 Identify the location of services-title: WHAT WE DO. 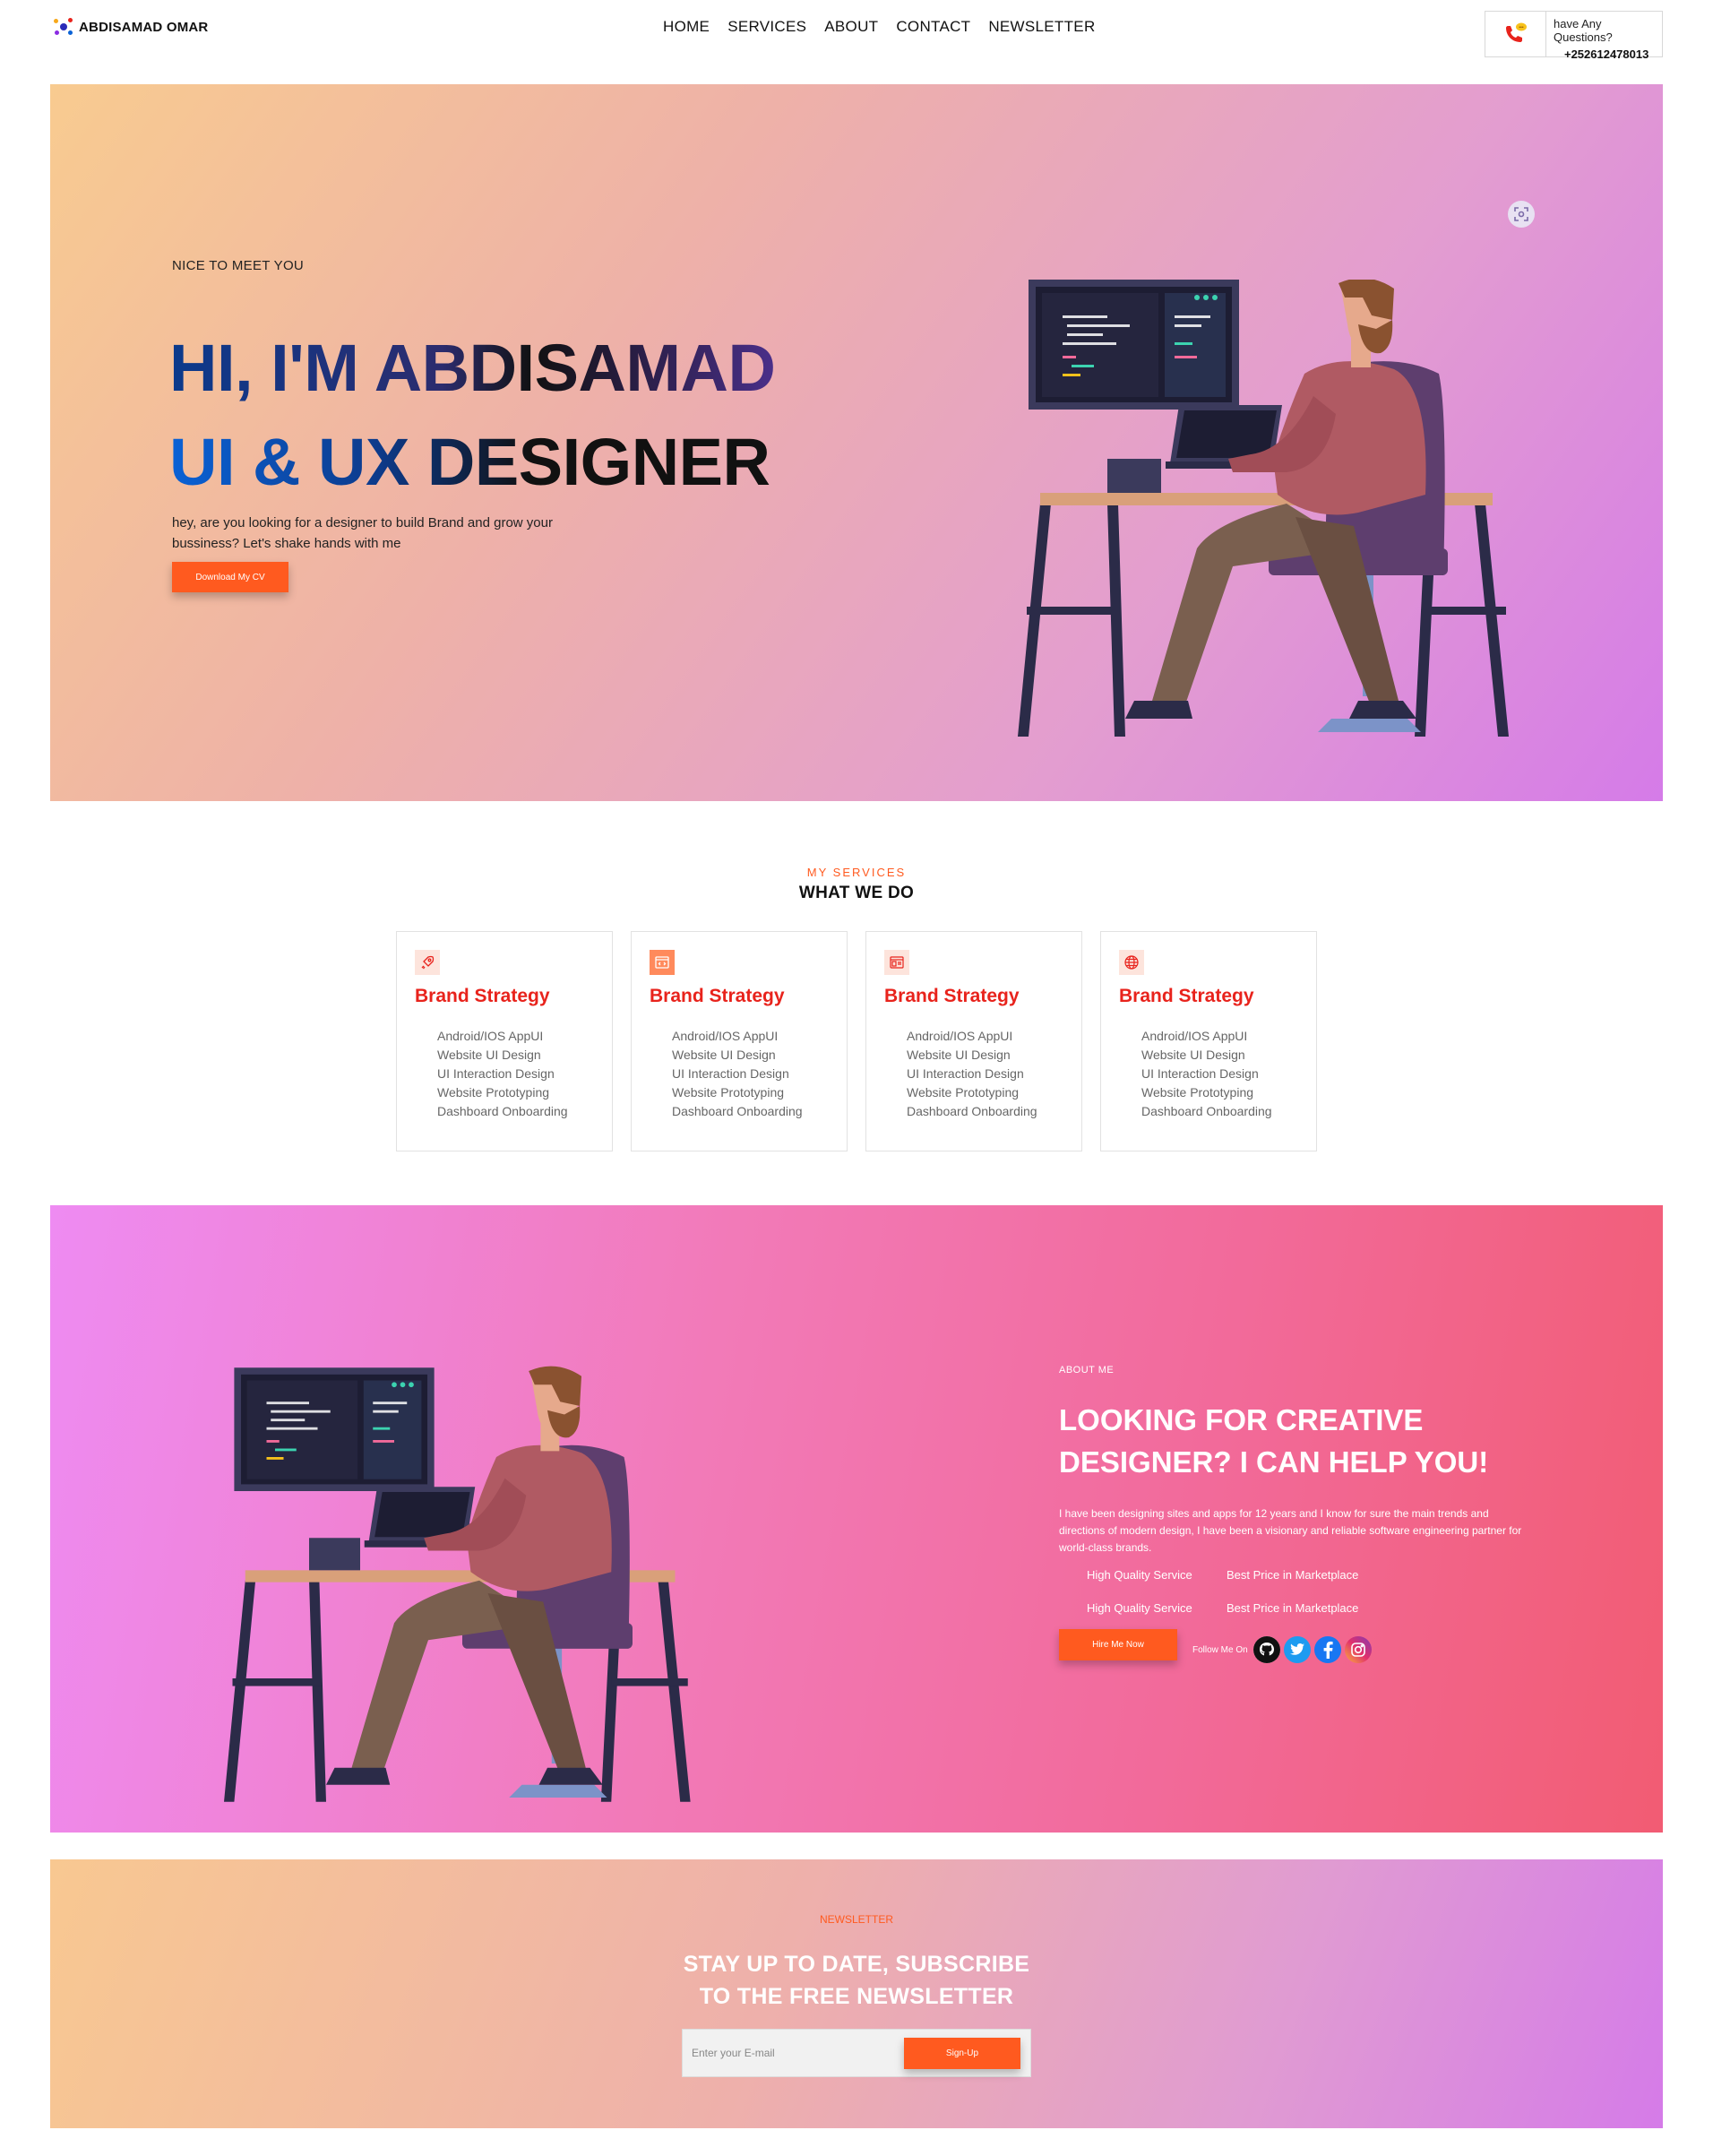
(856, 893).